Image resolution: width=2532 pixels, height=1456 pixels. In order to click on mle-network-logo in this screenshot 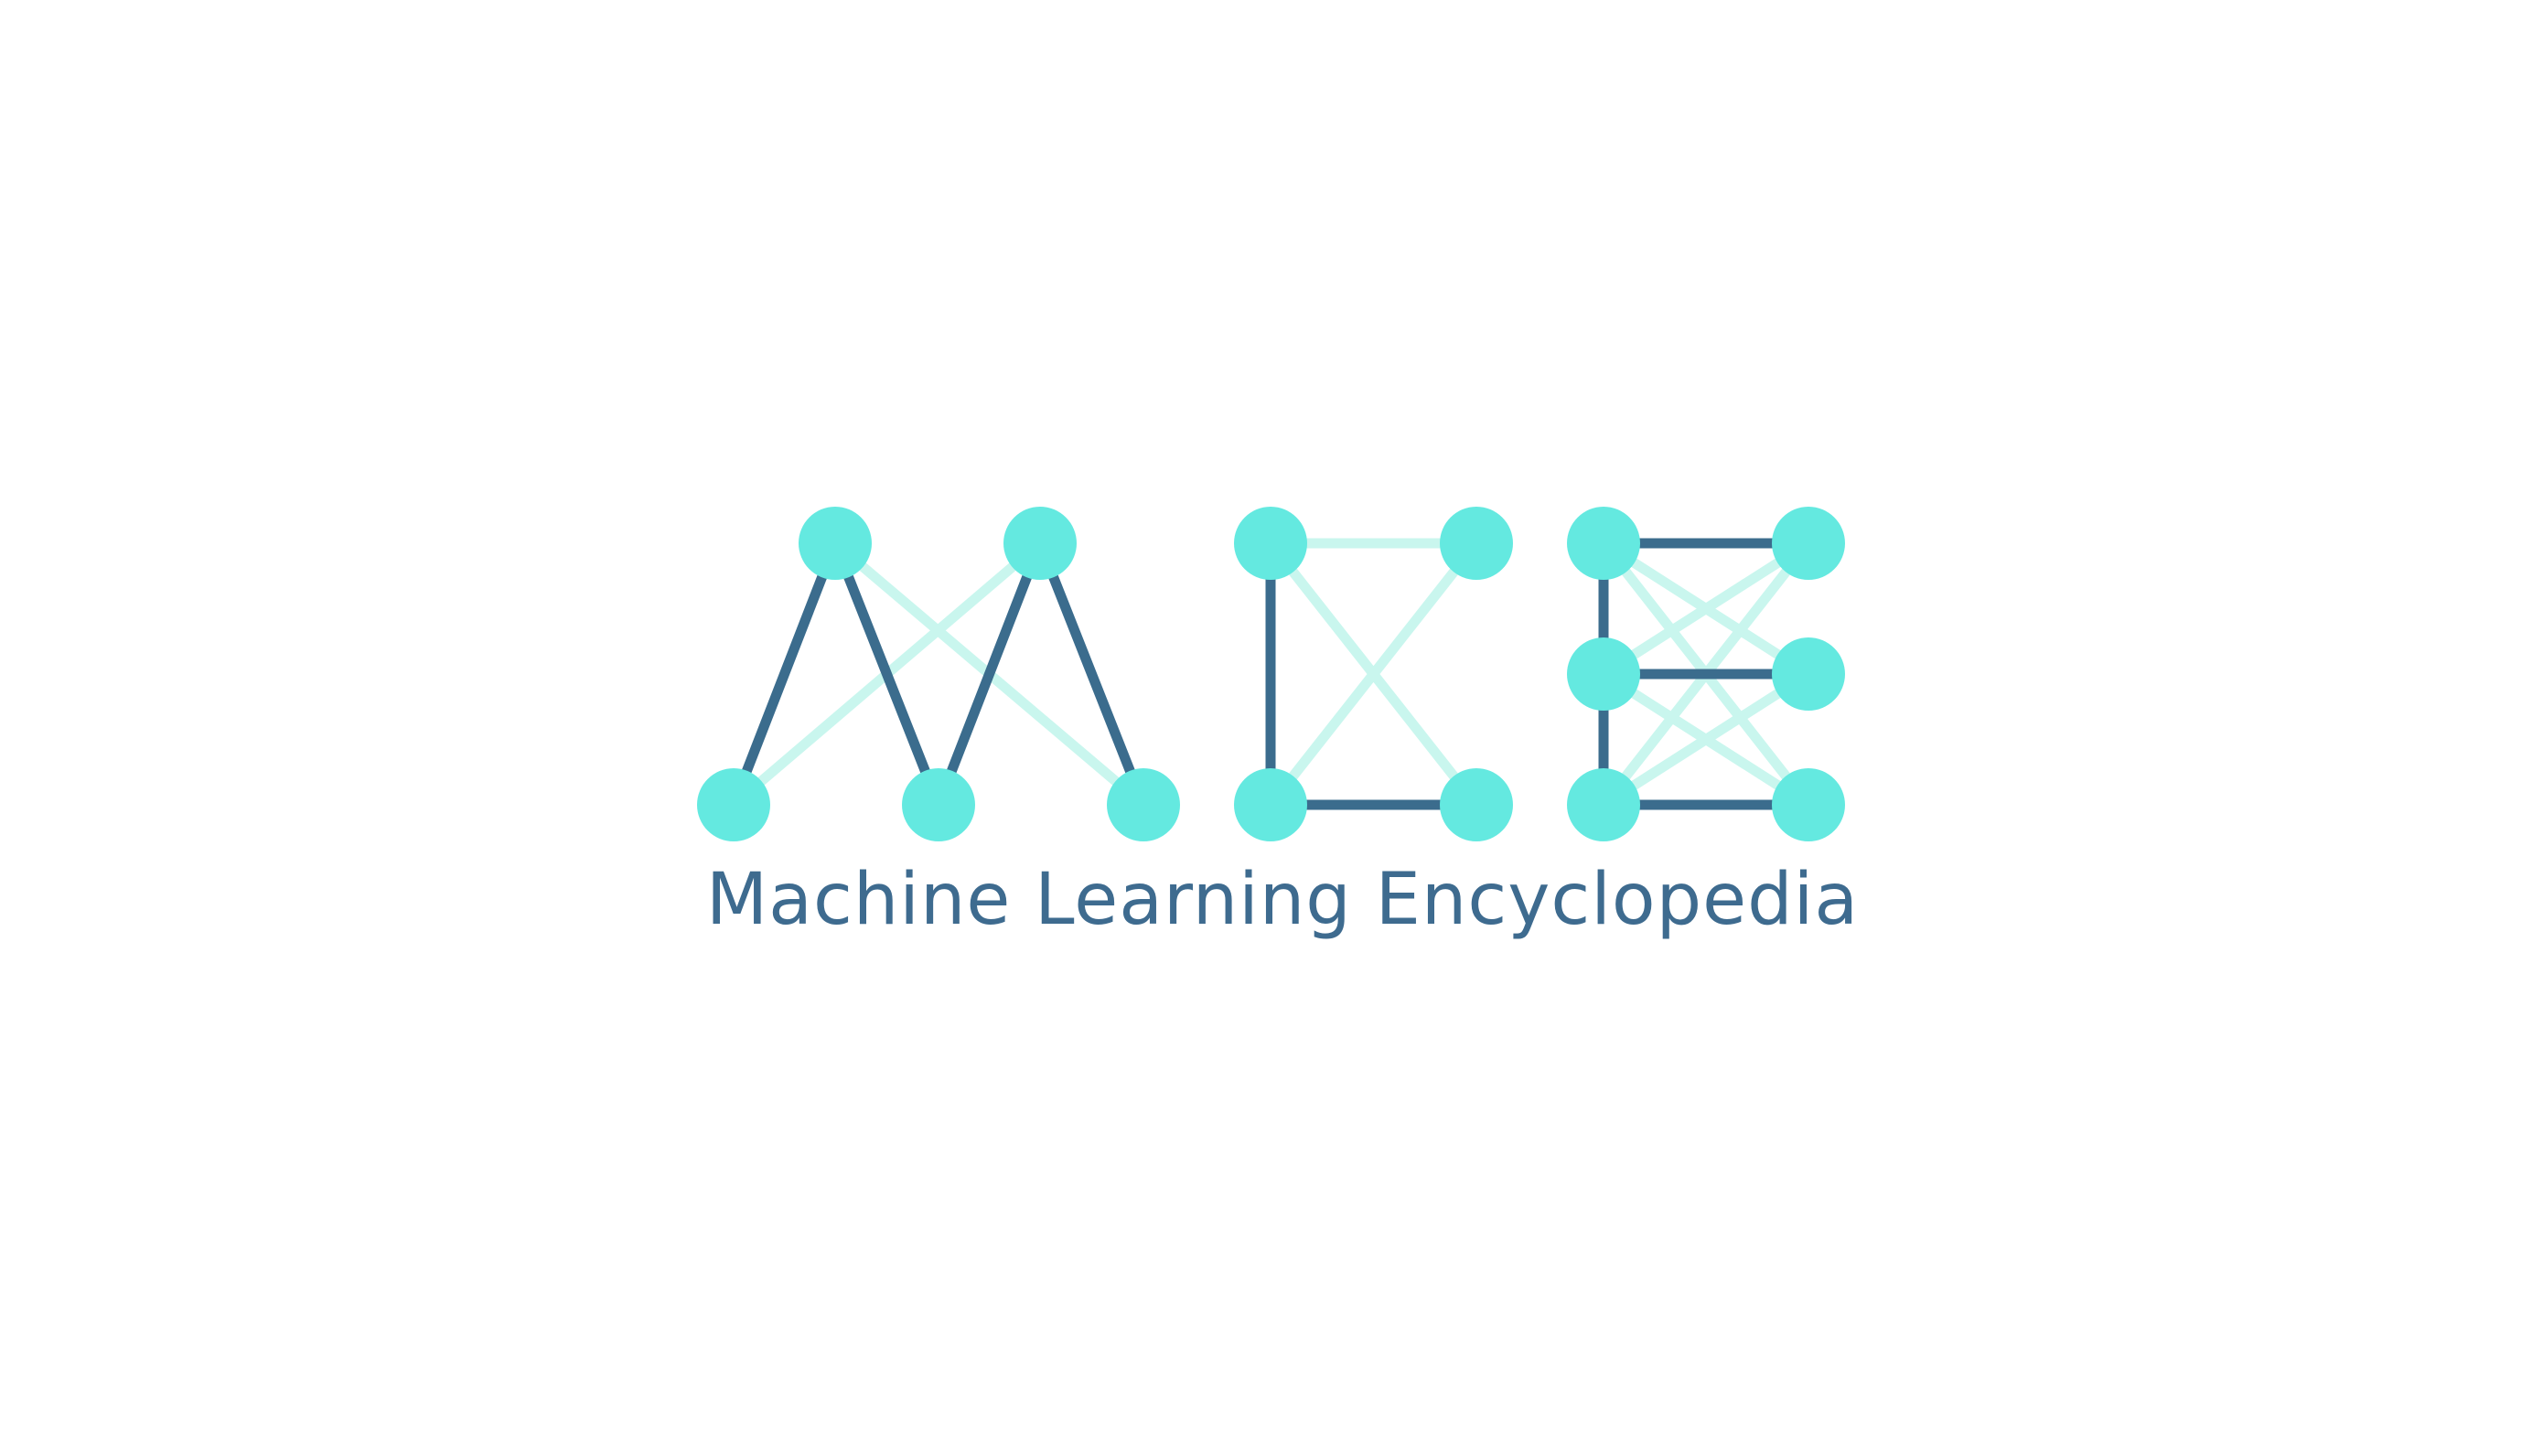, I will do `click(1271, 674)`.